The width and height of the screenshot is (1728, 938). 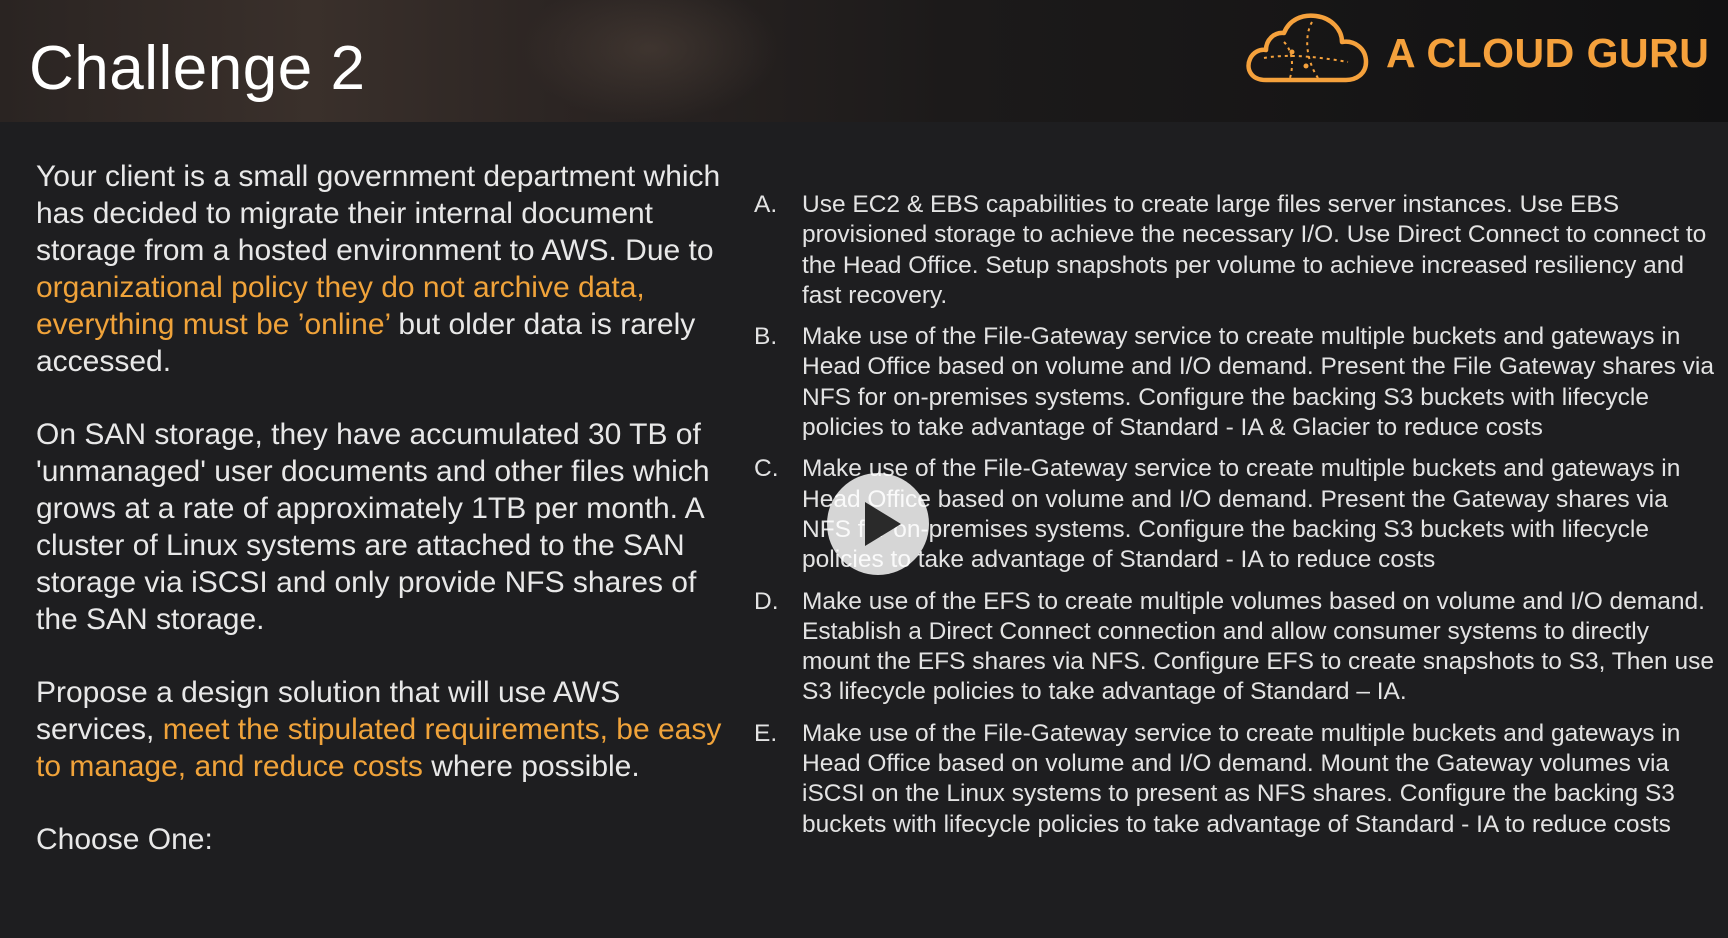 I want to click on option-letter: B., so click(x=766, y=337).